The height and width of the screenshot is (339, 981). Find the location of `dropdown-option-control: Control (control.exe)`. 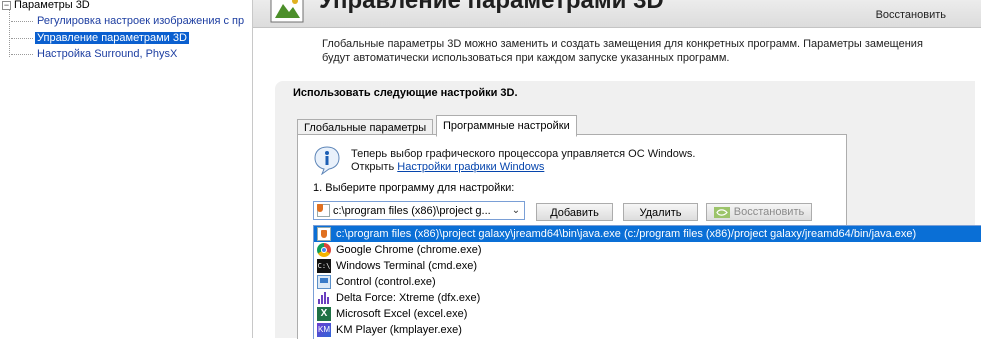

dropdown-option-control: Control (control.exe) is located at coordinates (647, 282).